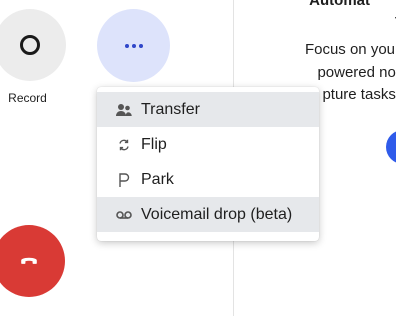  I want to click on promo-title-line1: Automat, so click(339, 4).